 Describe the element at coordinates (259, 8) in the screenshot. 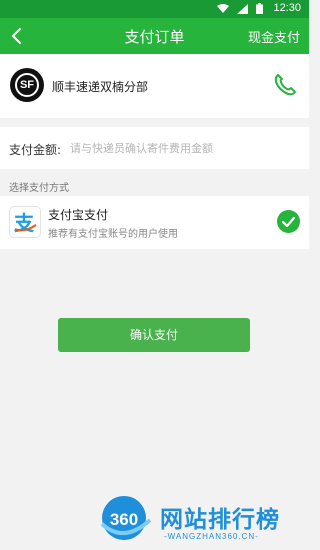

I see `battery-icon` at that location.